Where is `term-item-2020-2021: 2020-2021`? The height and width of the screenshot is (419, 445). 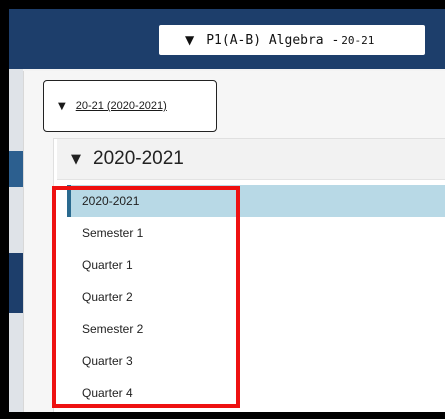
term-item-2020-2021: 2020-2021 is located at coordinates (256, 201).